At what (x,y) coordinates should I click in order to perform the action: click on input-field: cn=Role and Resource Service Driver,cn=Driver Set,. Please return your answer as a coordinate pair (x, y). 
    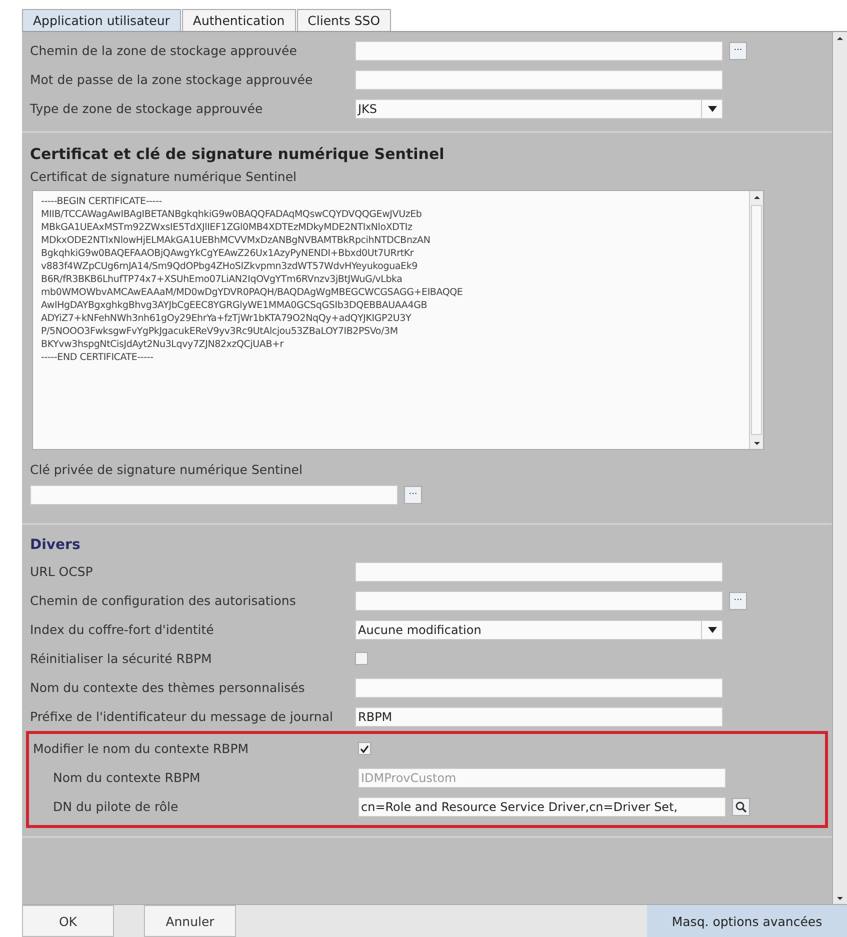
    Looking at the image, I should click on (542, 806).